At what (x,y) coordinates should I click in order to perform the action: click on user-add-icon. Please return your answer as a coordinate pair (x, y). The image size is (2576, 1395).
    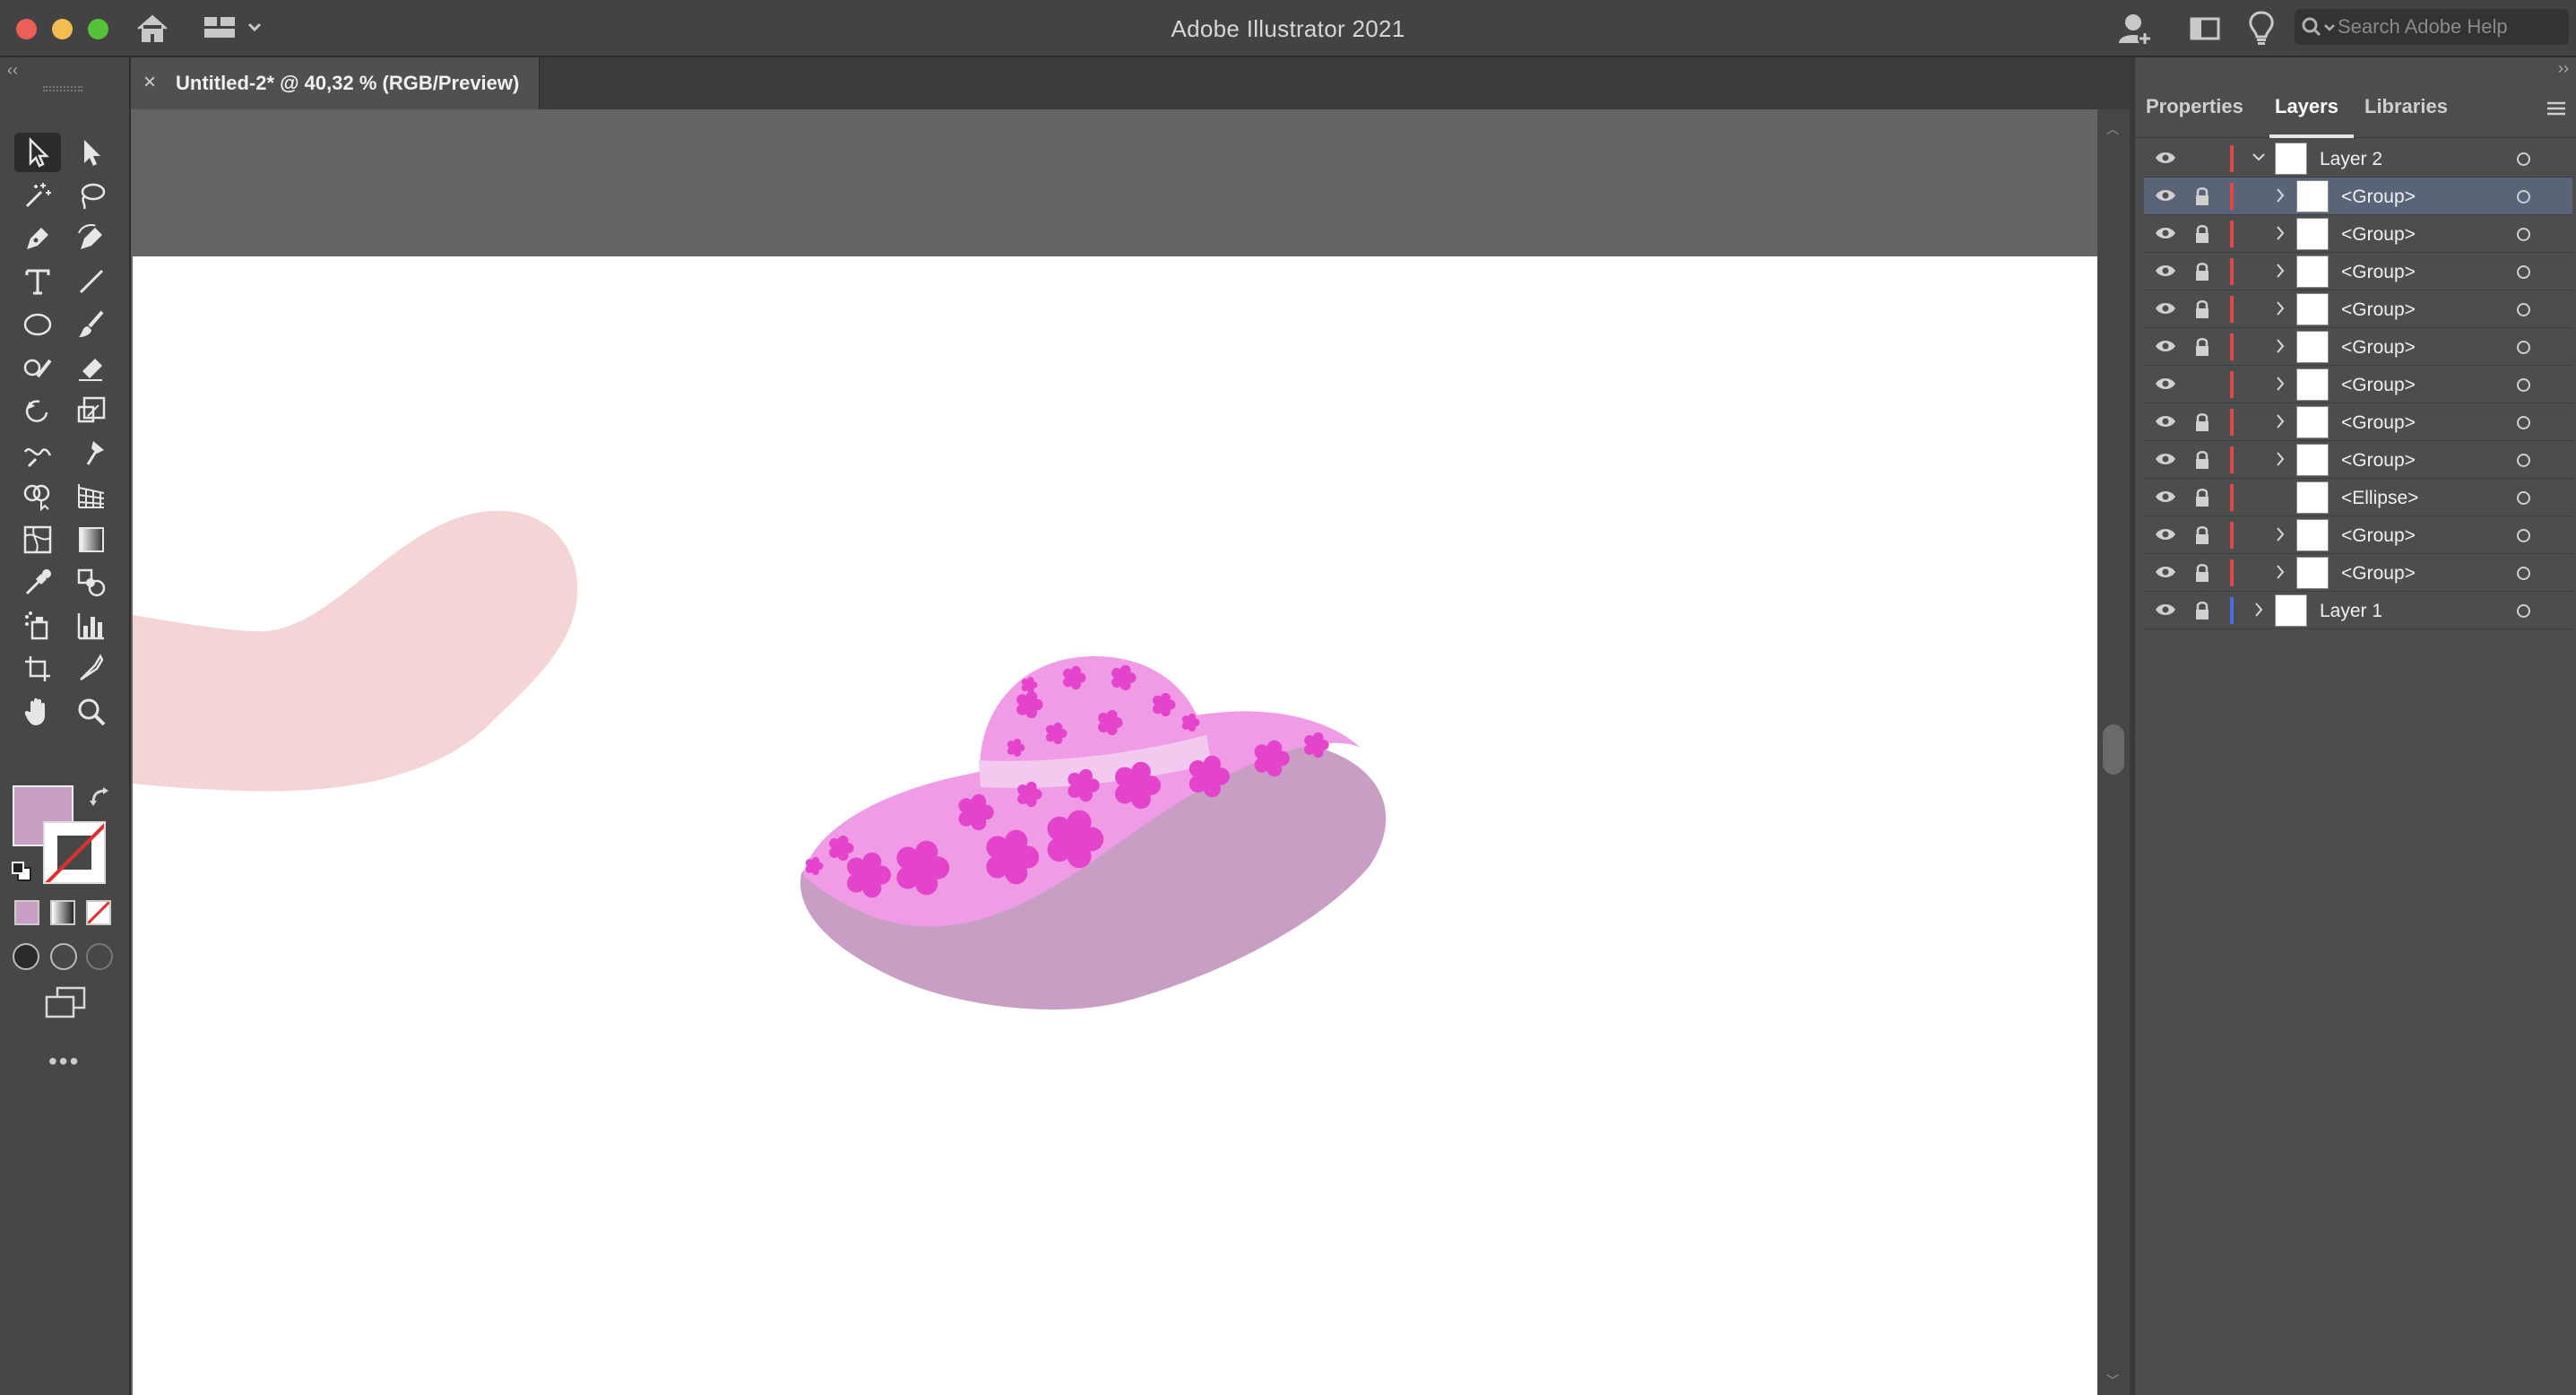
    Looking at the image, I should click on (2135, 29).